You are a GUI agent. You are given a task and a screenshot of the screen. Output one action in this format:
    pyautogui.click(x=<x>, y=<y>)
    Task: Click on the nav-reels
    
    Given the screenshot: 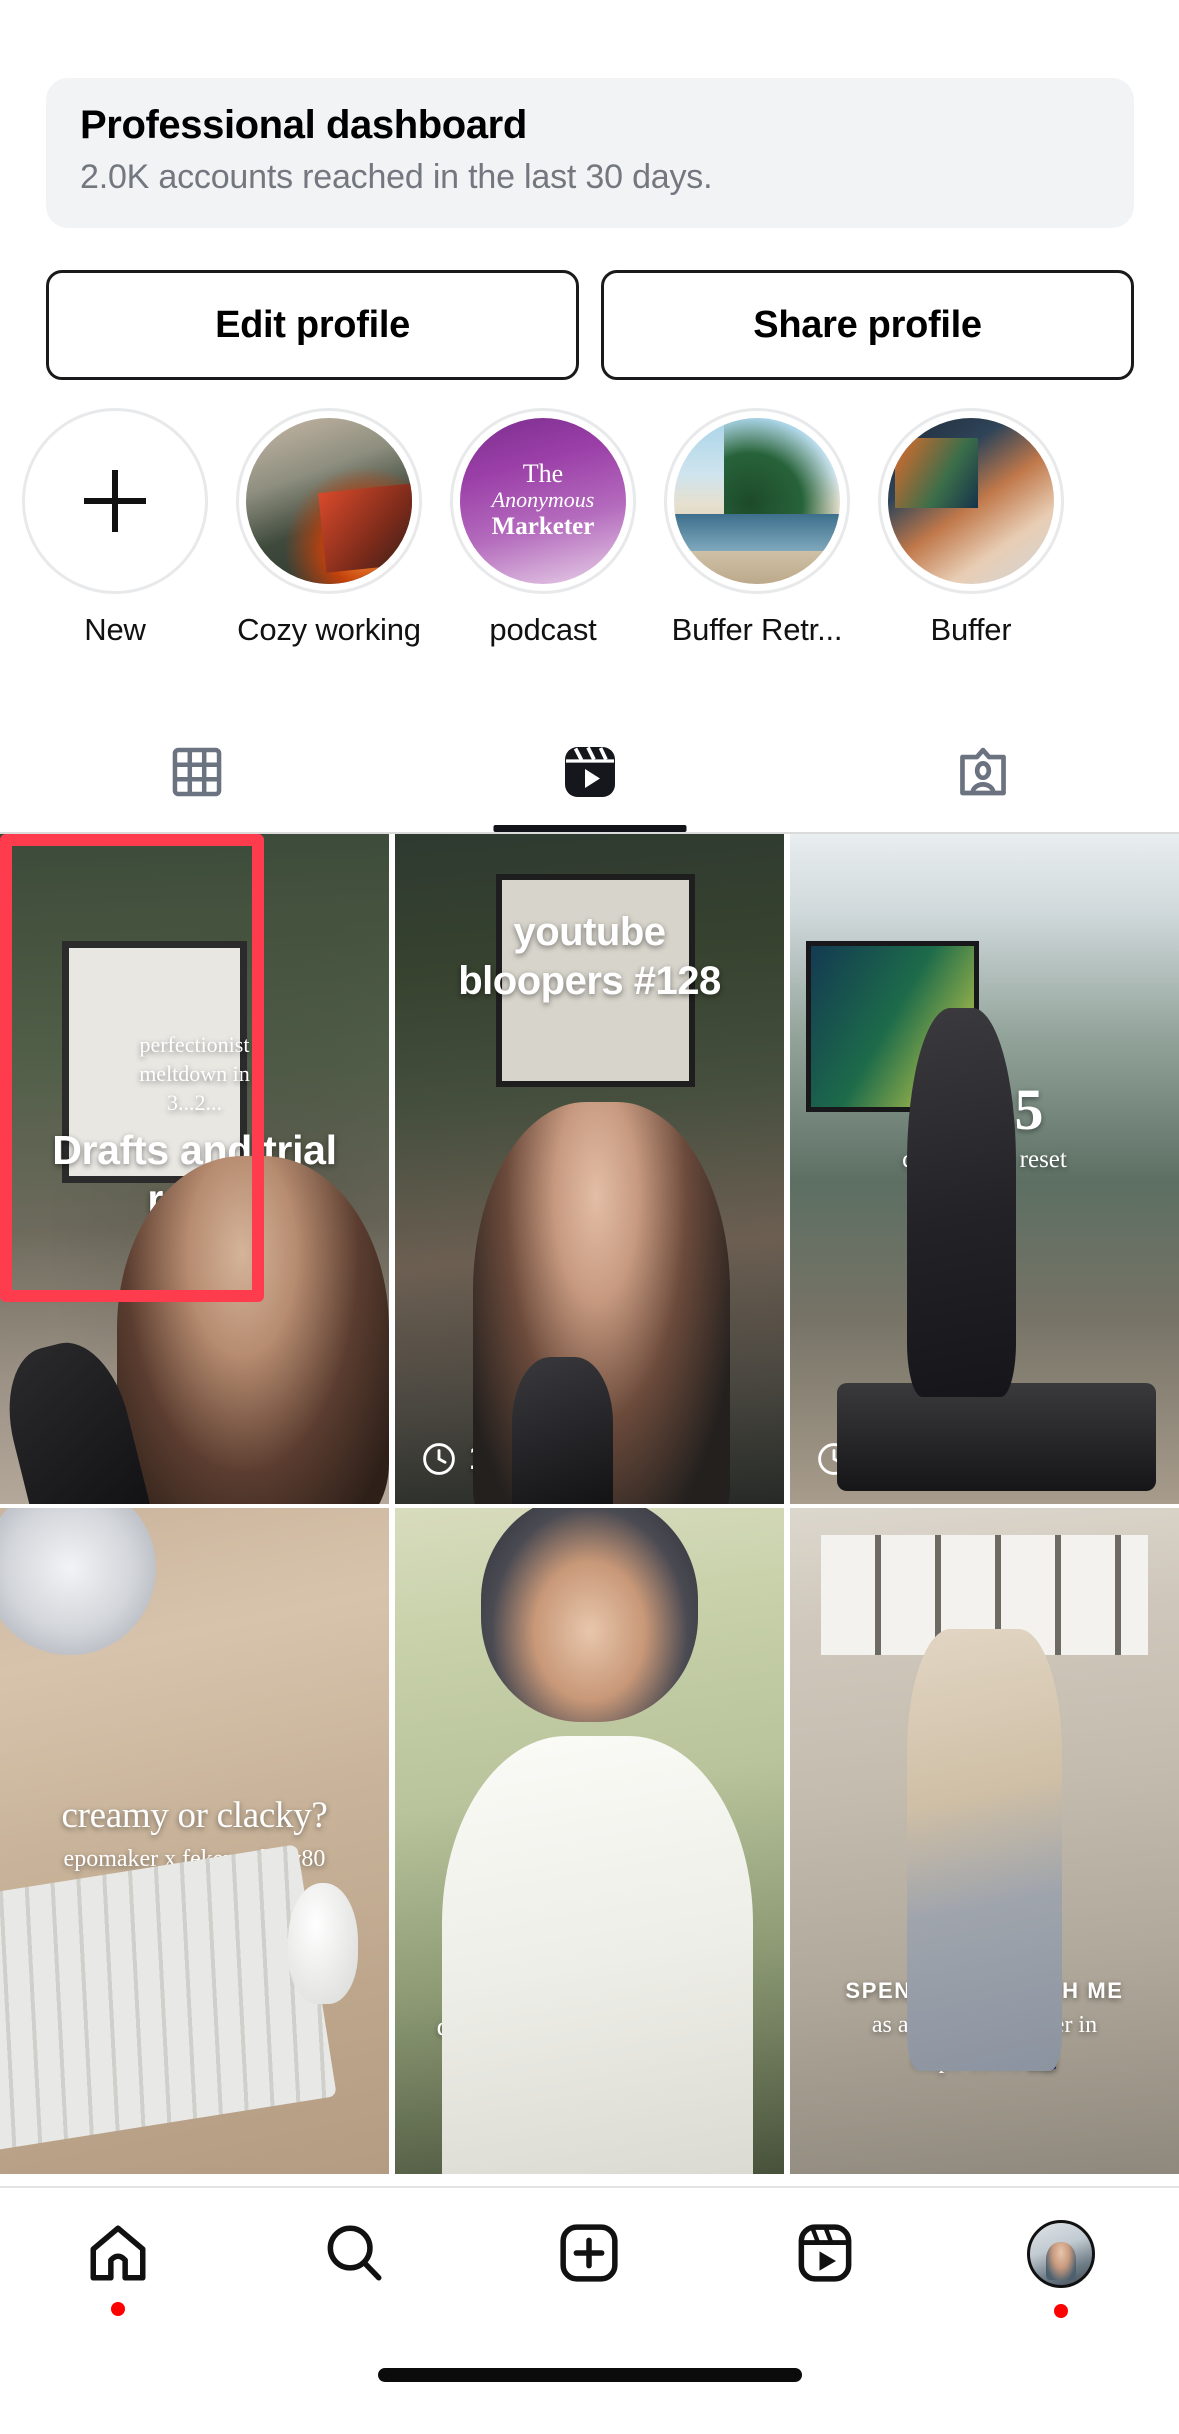 What is the action you would take?
    pyautogui.click(x=825, y=2253)
    